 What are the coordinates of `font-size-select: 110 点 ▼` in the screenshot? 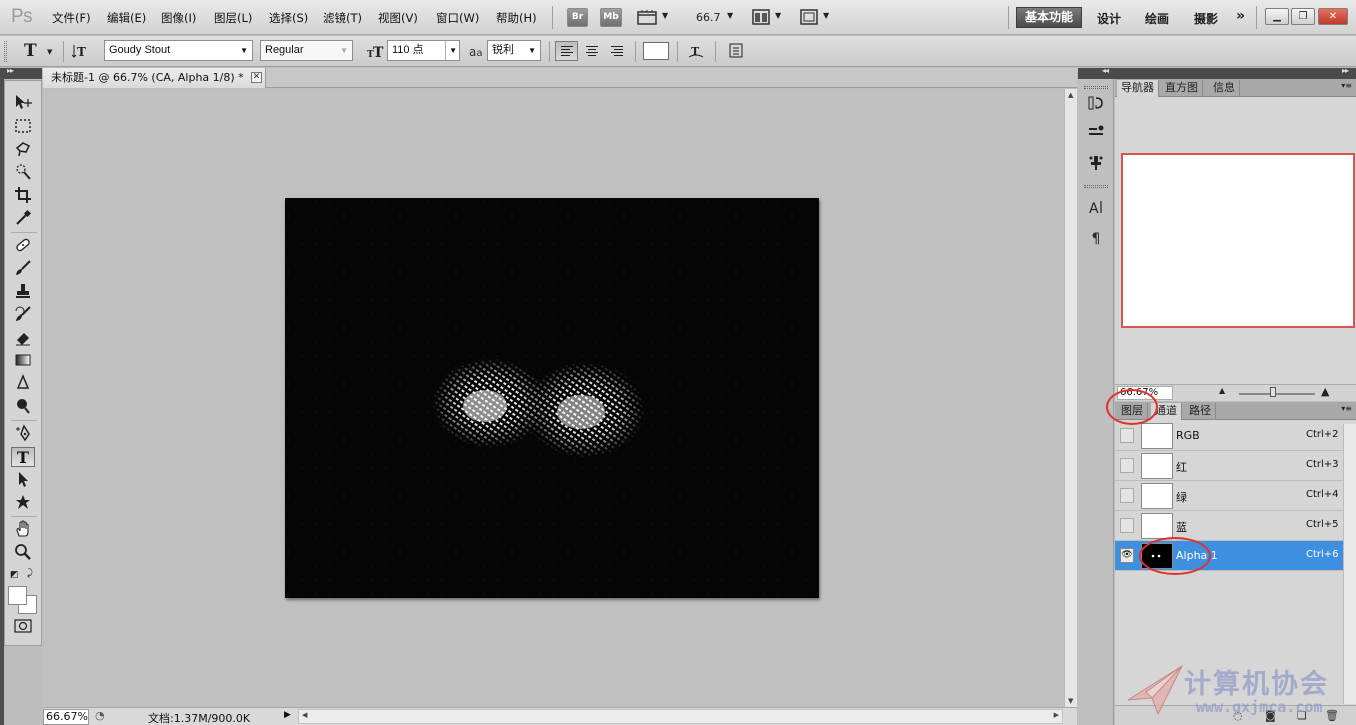 It's located at (423, 50).